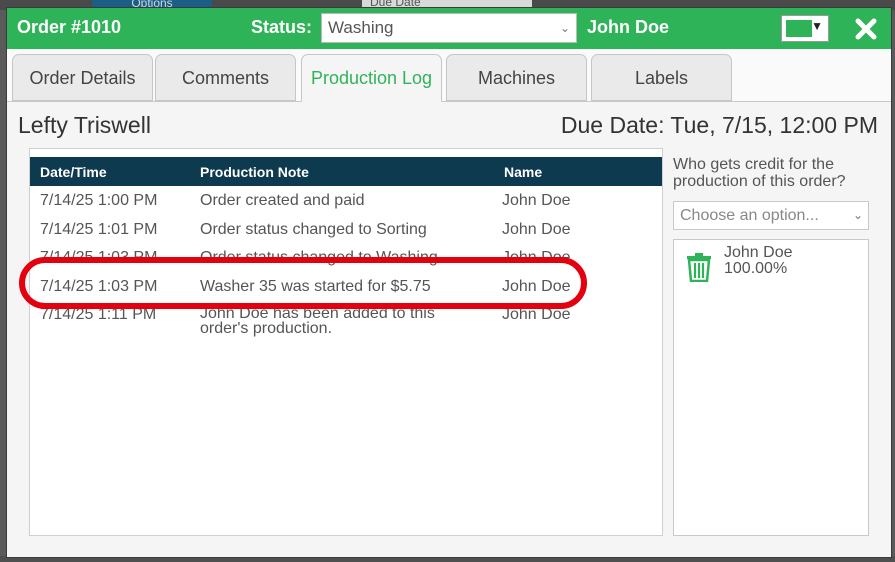 The image size is (895, 562). I want to click on status-select: Washing ⌄, so click(449, 28).